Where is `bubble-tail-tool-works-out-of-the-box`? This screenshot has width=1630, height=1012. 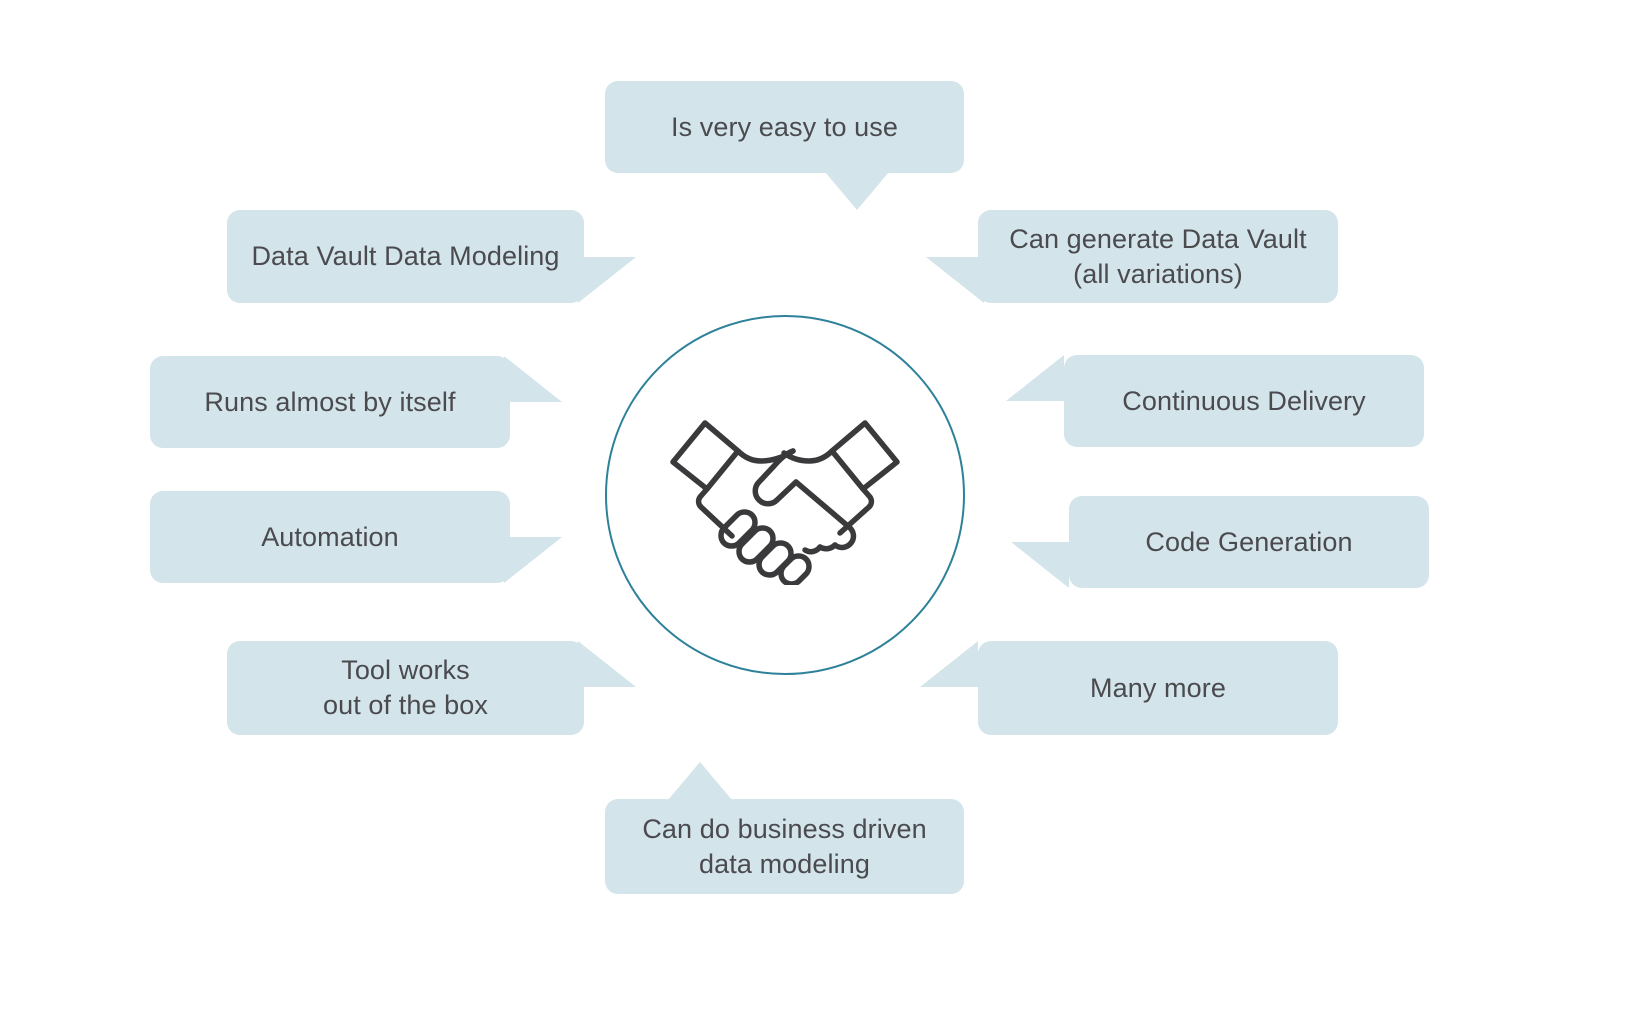 bubble-tail-tool-works-out-of-the-box is located at coordinates (607, 664).